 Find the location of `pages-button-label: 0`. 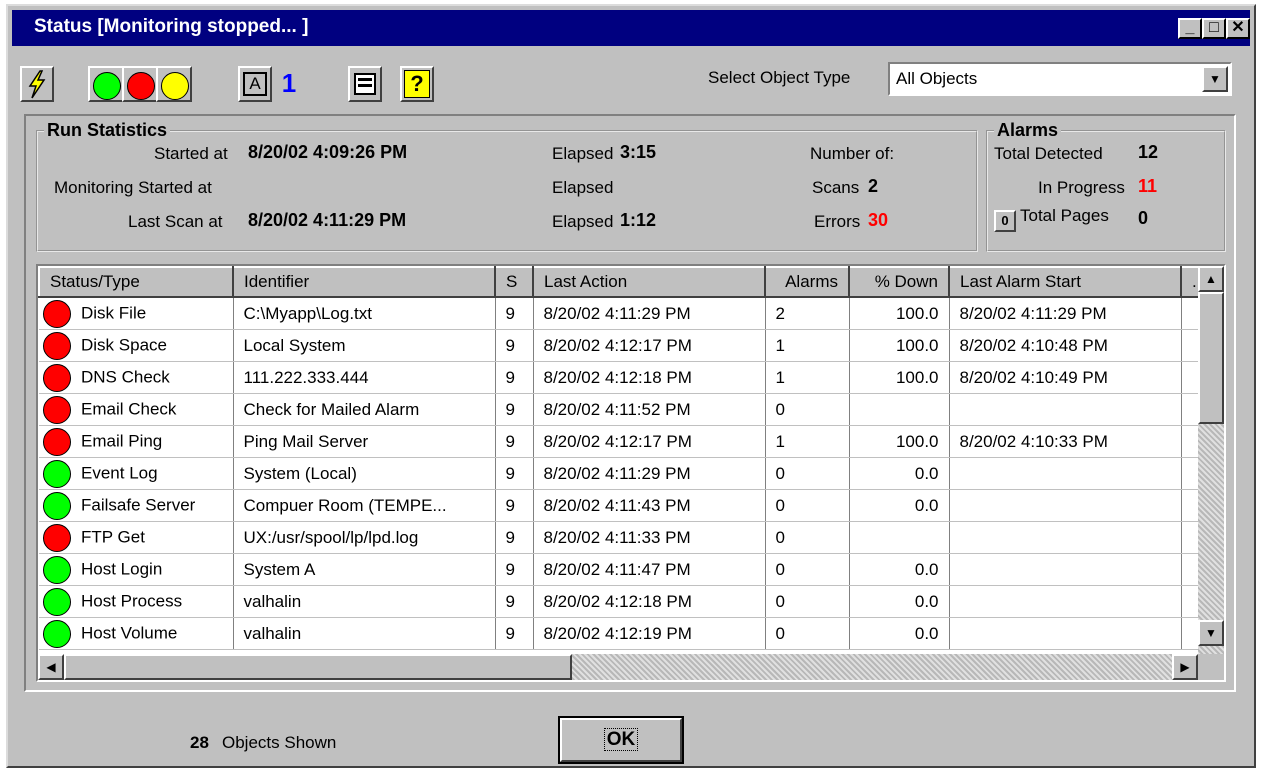

pages-button-label: 0 is located at coordinates (1005, 220).